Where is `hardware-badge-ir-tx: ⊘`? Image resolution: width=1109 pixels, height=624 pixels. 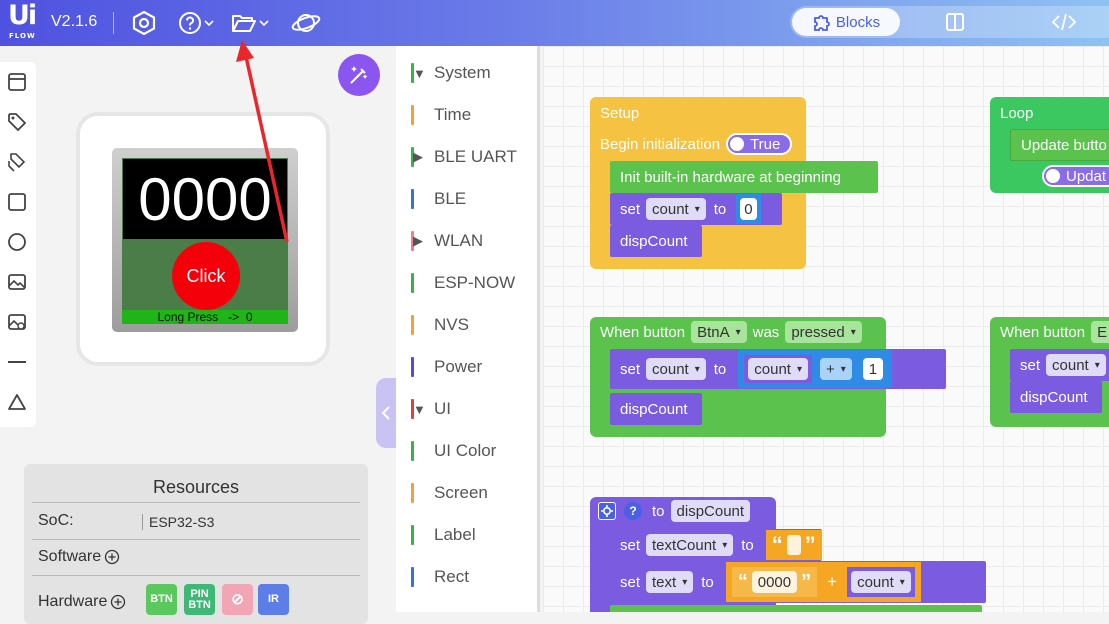 hardware-badge-ir-tx: ⊘ is located at coordinates (237, 599).